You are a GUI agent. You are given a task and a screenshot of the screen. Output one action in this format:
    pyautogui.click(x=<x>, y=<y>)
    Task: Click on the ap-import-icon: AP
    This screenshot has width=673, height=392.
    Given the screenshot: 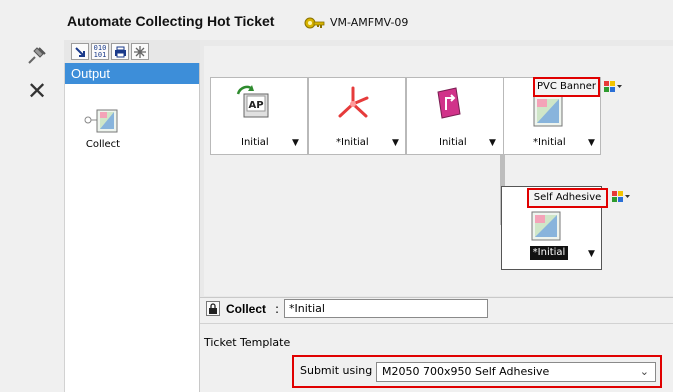 What is the action you would take?
    pyautogui.click(x=253, y=101)
    